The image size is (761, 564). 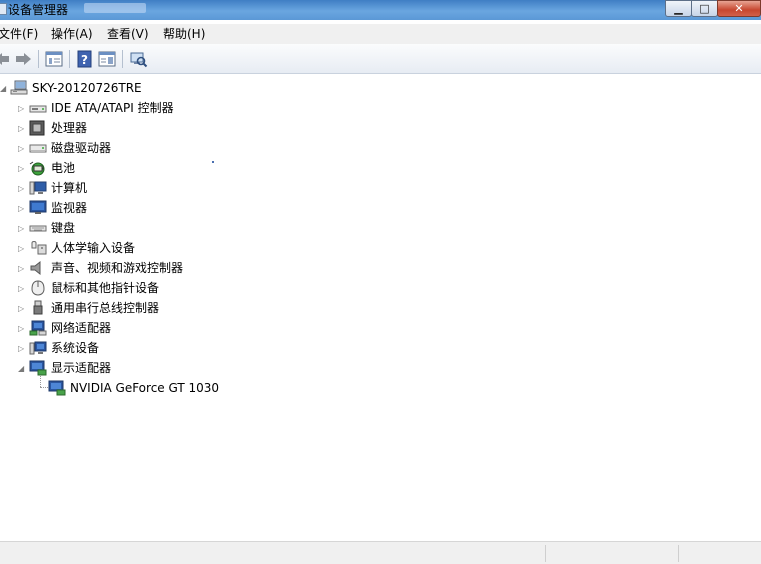 What do you see at coordinates (37, 308) in the screenshot?
I see `usb-icon` at bounding box center [37, 308].